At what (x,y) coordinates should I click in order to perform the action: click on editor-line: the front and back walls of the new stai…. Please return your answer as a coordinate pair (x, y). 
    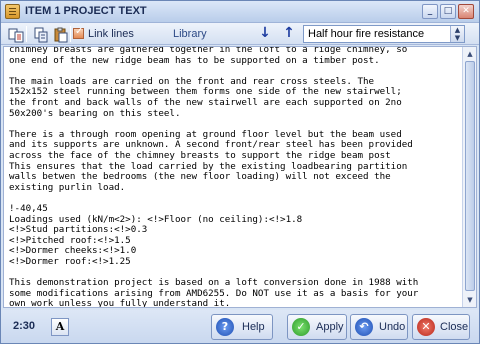
    Looking at the image, I should click on (235, 103).